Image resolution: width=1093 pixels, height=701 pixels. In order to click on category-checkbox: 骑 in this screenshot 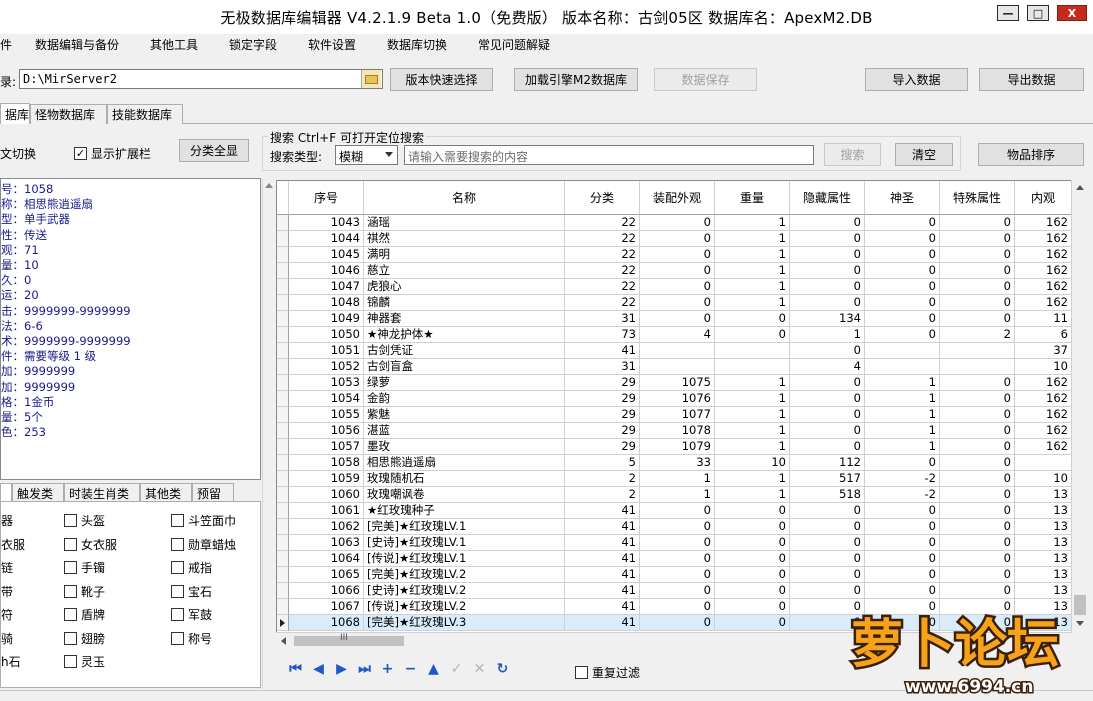, I will do `click(7, 638)`.